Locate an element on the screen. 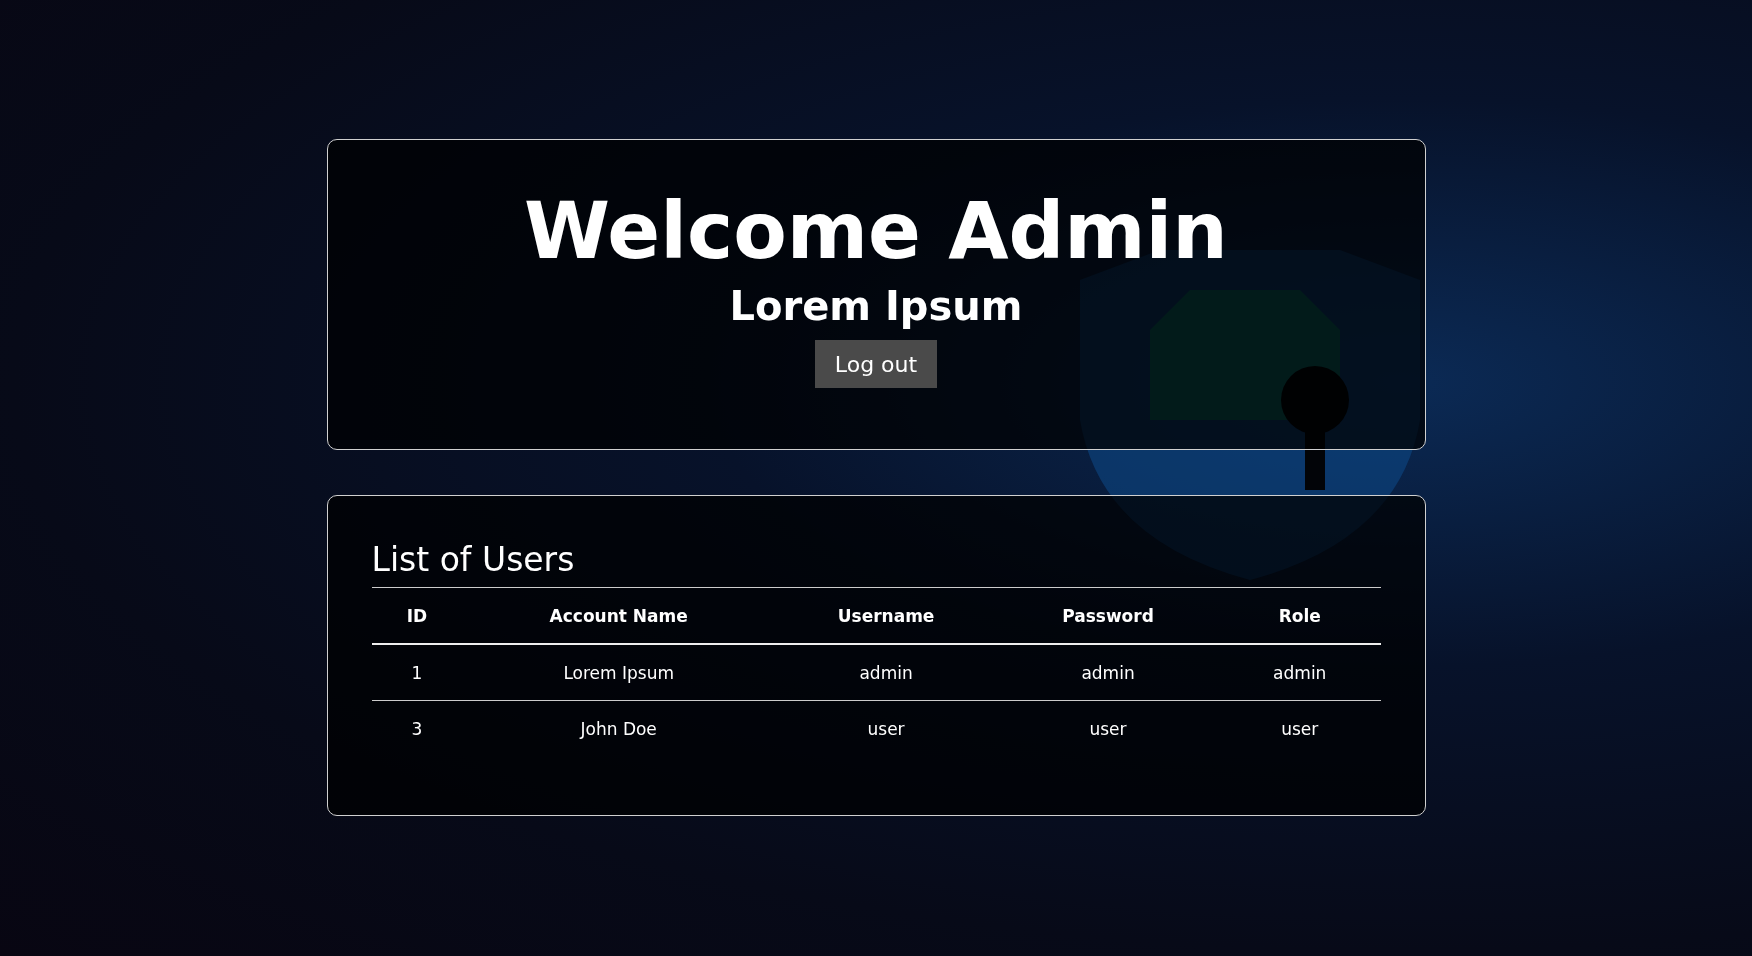 Image resolution: width=1752 pixels, height=956 pixels. column-header: Role is located at coordinates (1300, 615).